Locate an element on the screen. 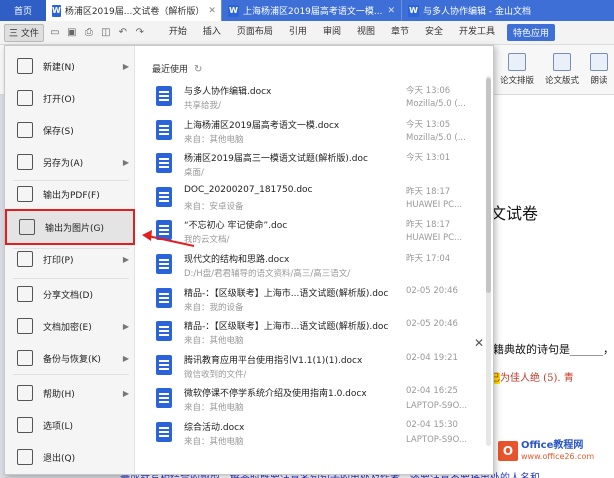 This screenshot has height=478, width=614. tab-active-document: W 杨浦区2019届...文试卷（解析版） ✕ is located at coordinates (133, 10).